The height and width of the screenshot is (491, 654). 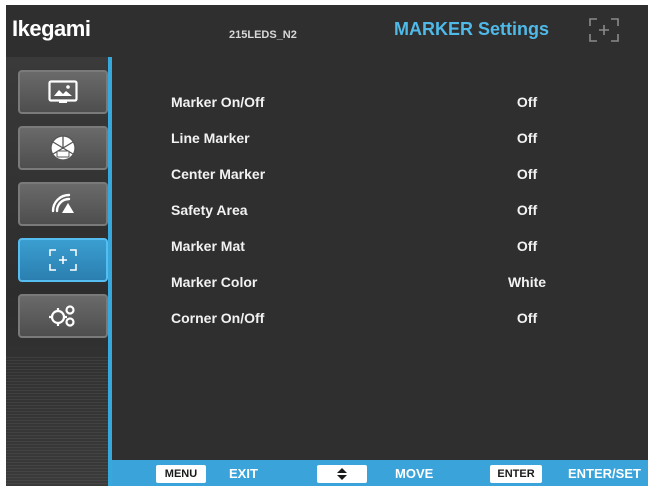 I want to click on menu-row-line-marker: Line Marker Off, so click(x=380, y=138).